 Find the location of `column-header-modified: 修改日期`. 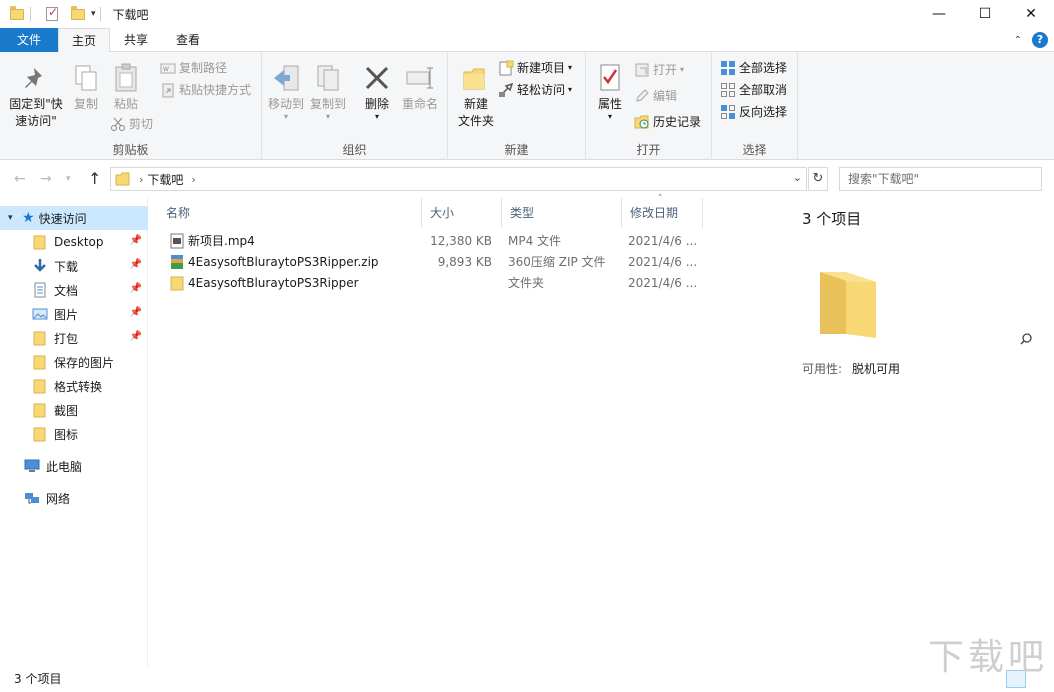

column-header-modified: 修改日期 is located at coordinates (662, 213).